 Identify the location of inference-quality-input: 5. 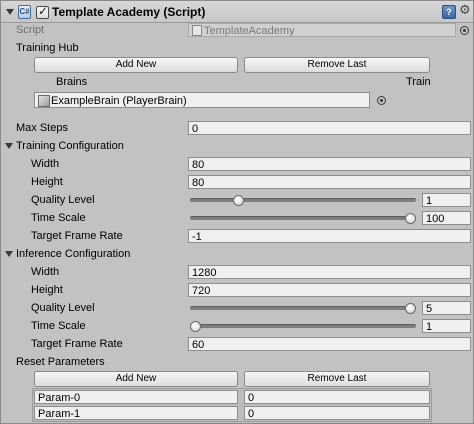
(446, 308).